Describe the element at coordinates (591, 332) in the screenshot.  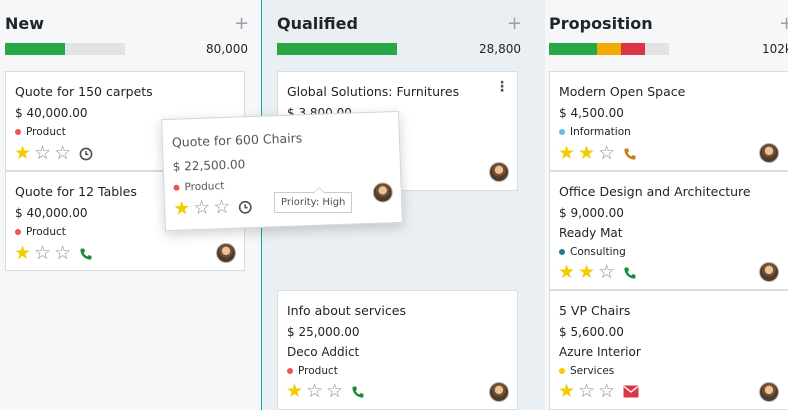
I see `card-amount: $ 5,600.00` at that location.